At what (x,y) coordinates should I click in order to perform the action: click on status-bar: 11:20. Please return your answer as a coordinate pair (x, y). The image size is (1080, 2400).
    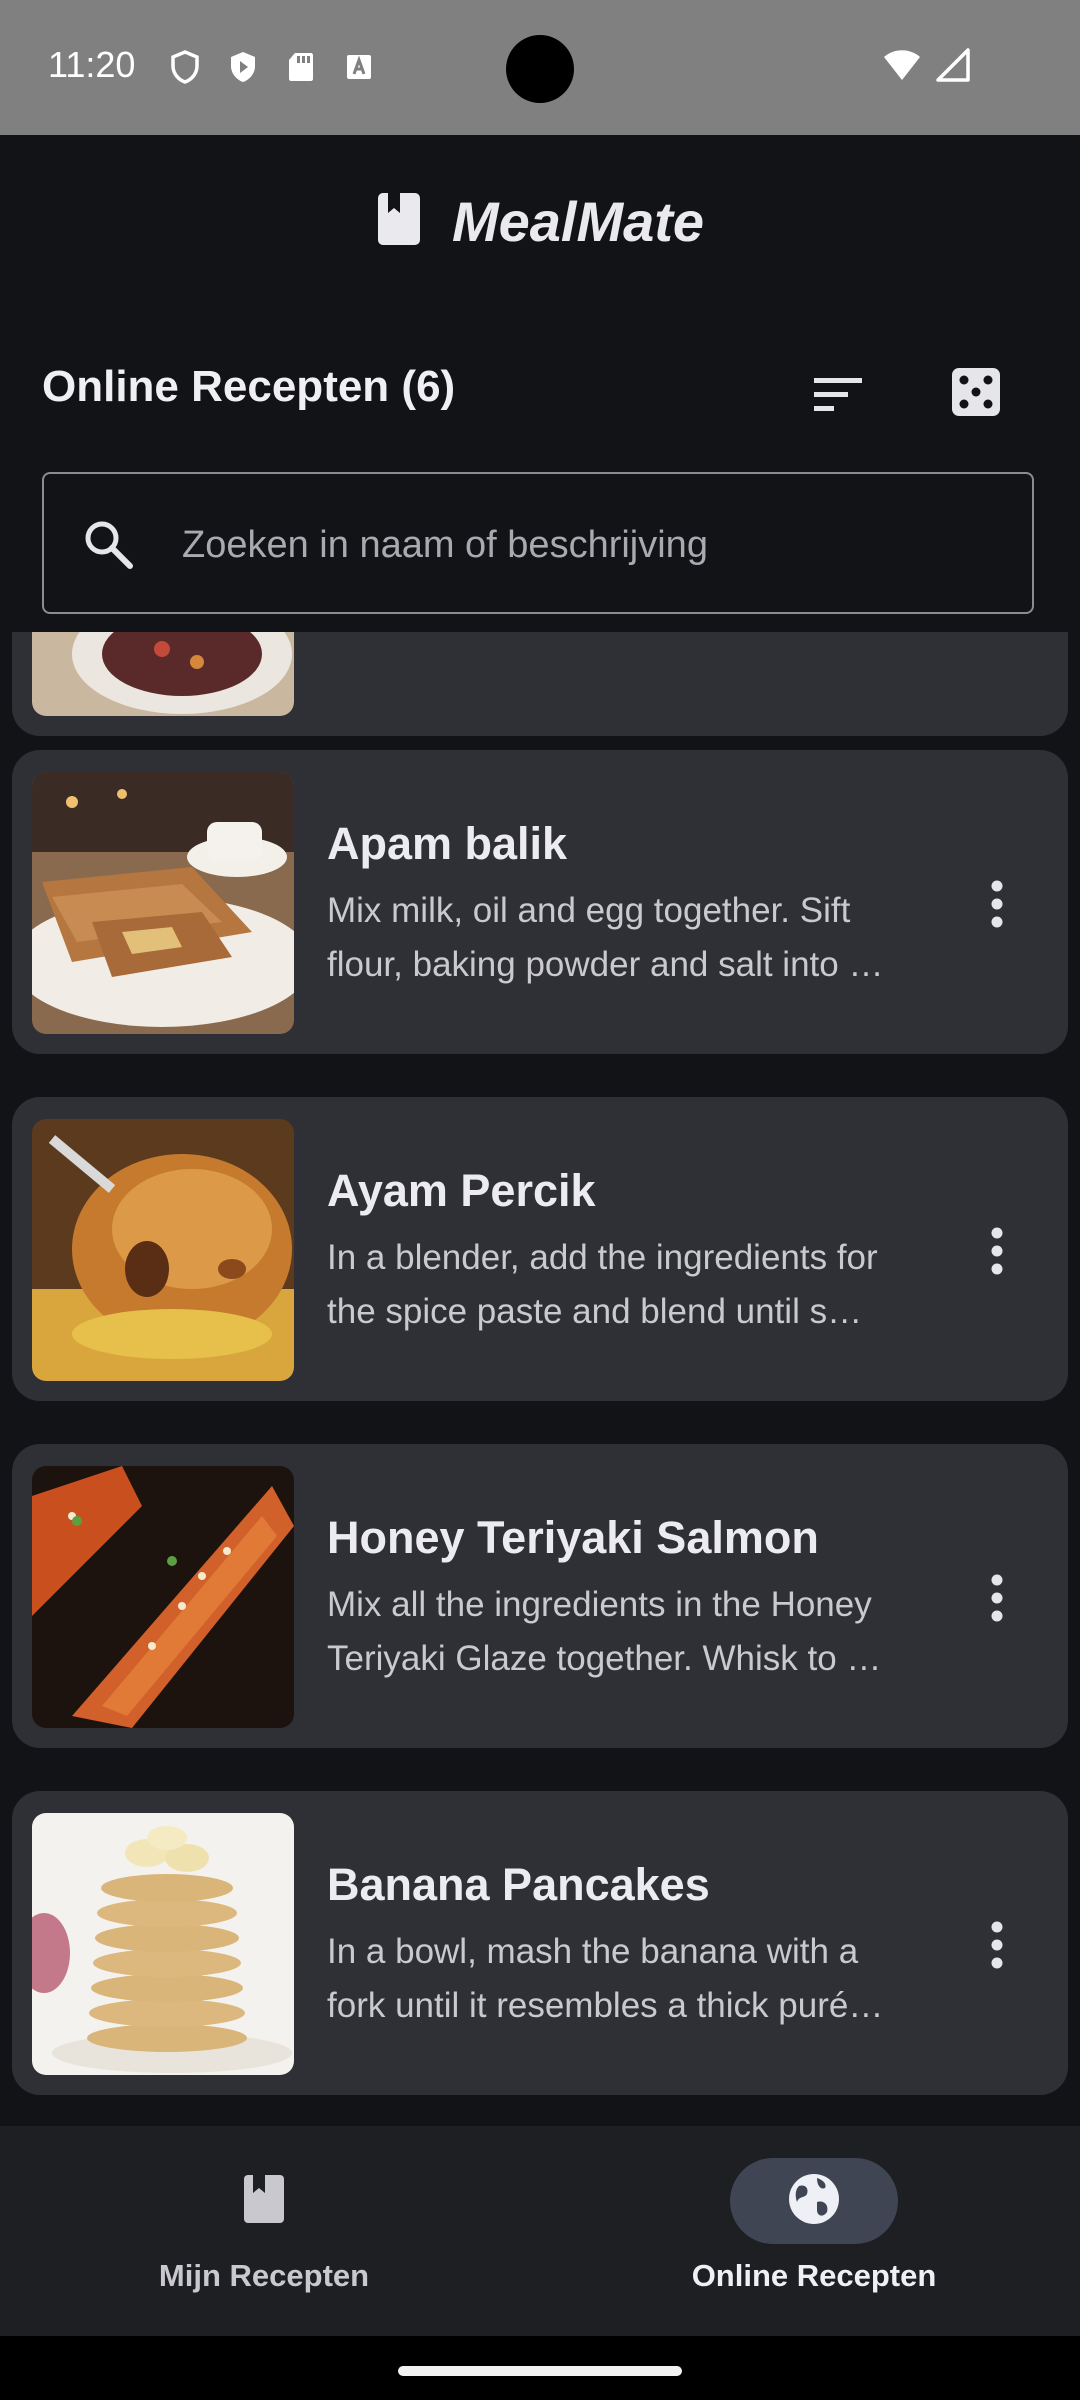
    Looking at the image, I should click on (540, 67).